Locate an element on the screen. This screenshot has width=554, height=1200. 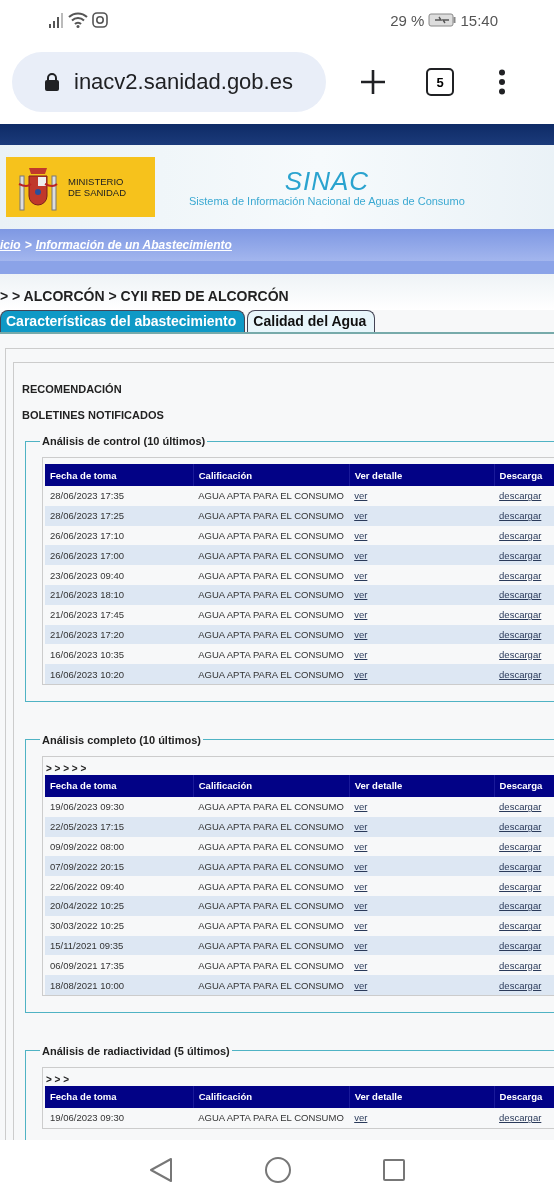
table-cell: 15/11/2021 09:35 is located at coordinates (119, 945).